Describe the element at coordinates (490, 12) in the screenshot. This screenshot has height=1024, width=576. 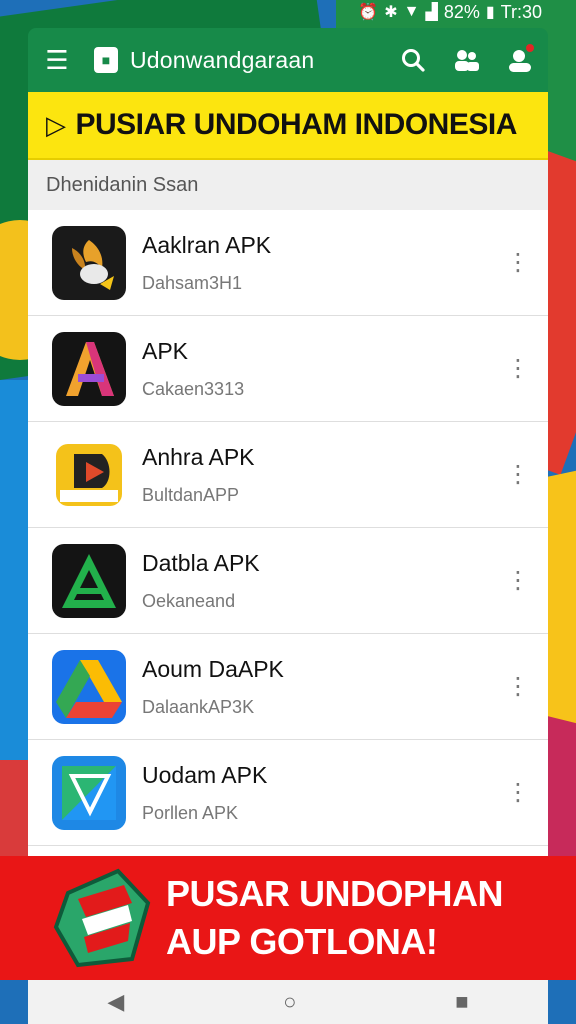
I see `battery-icon: ▮` at that location.